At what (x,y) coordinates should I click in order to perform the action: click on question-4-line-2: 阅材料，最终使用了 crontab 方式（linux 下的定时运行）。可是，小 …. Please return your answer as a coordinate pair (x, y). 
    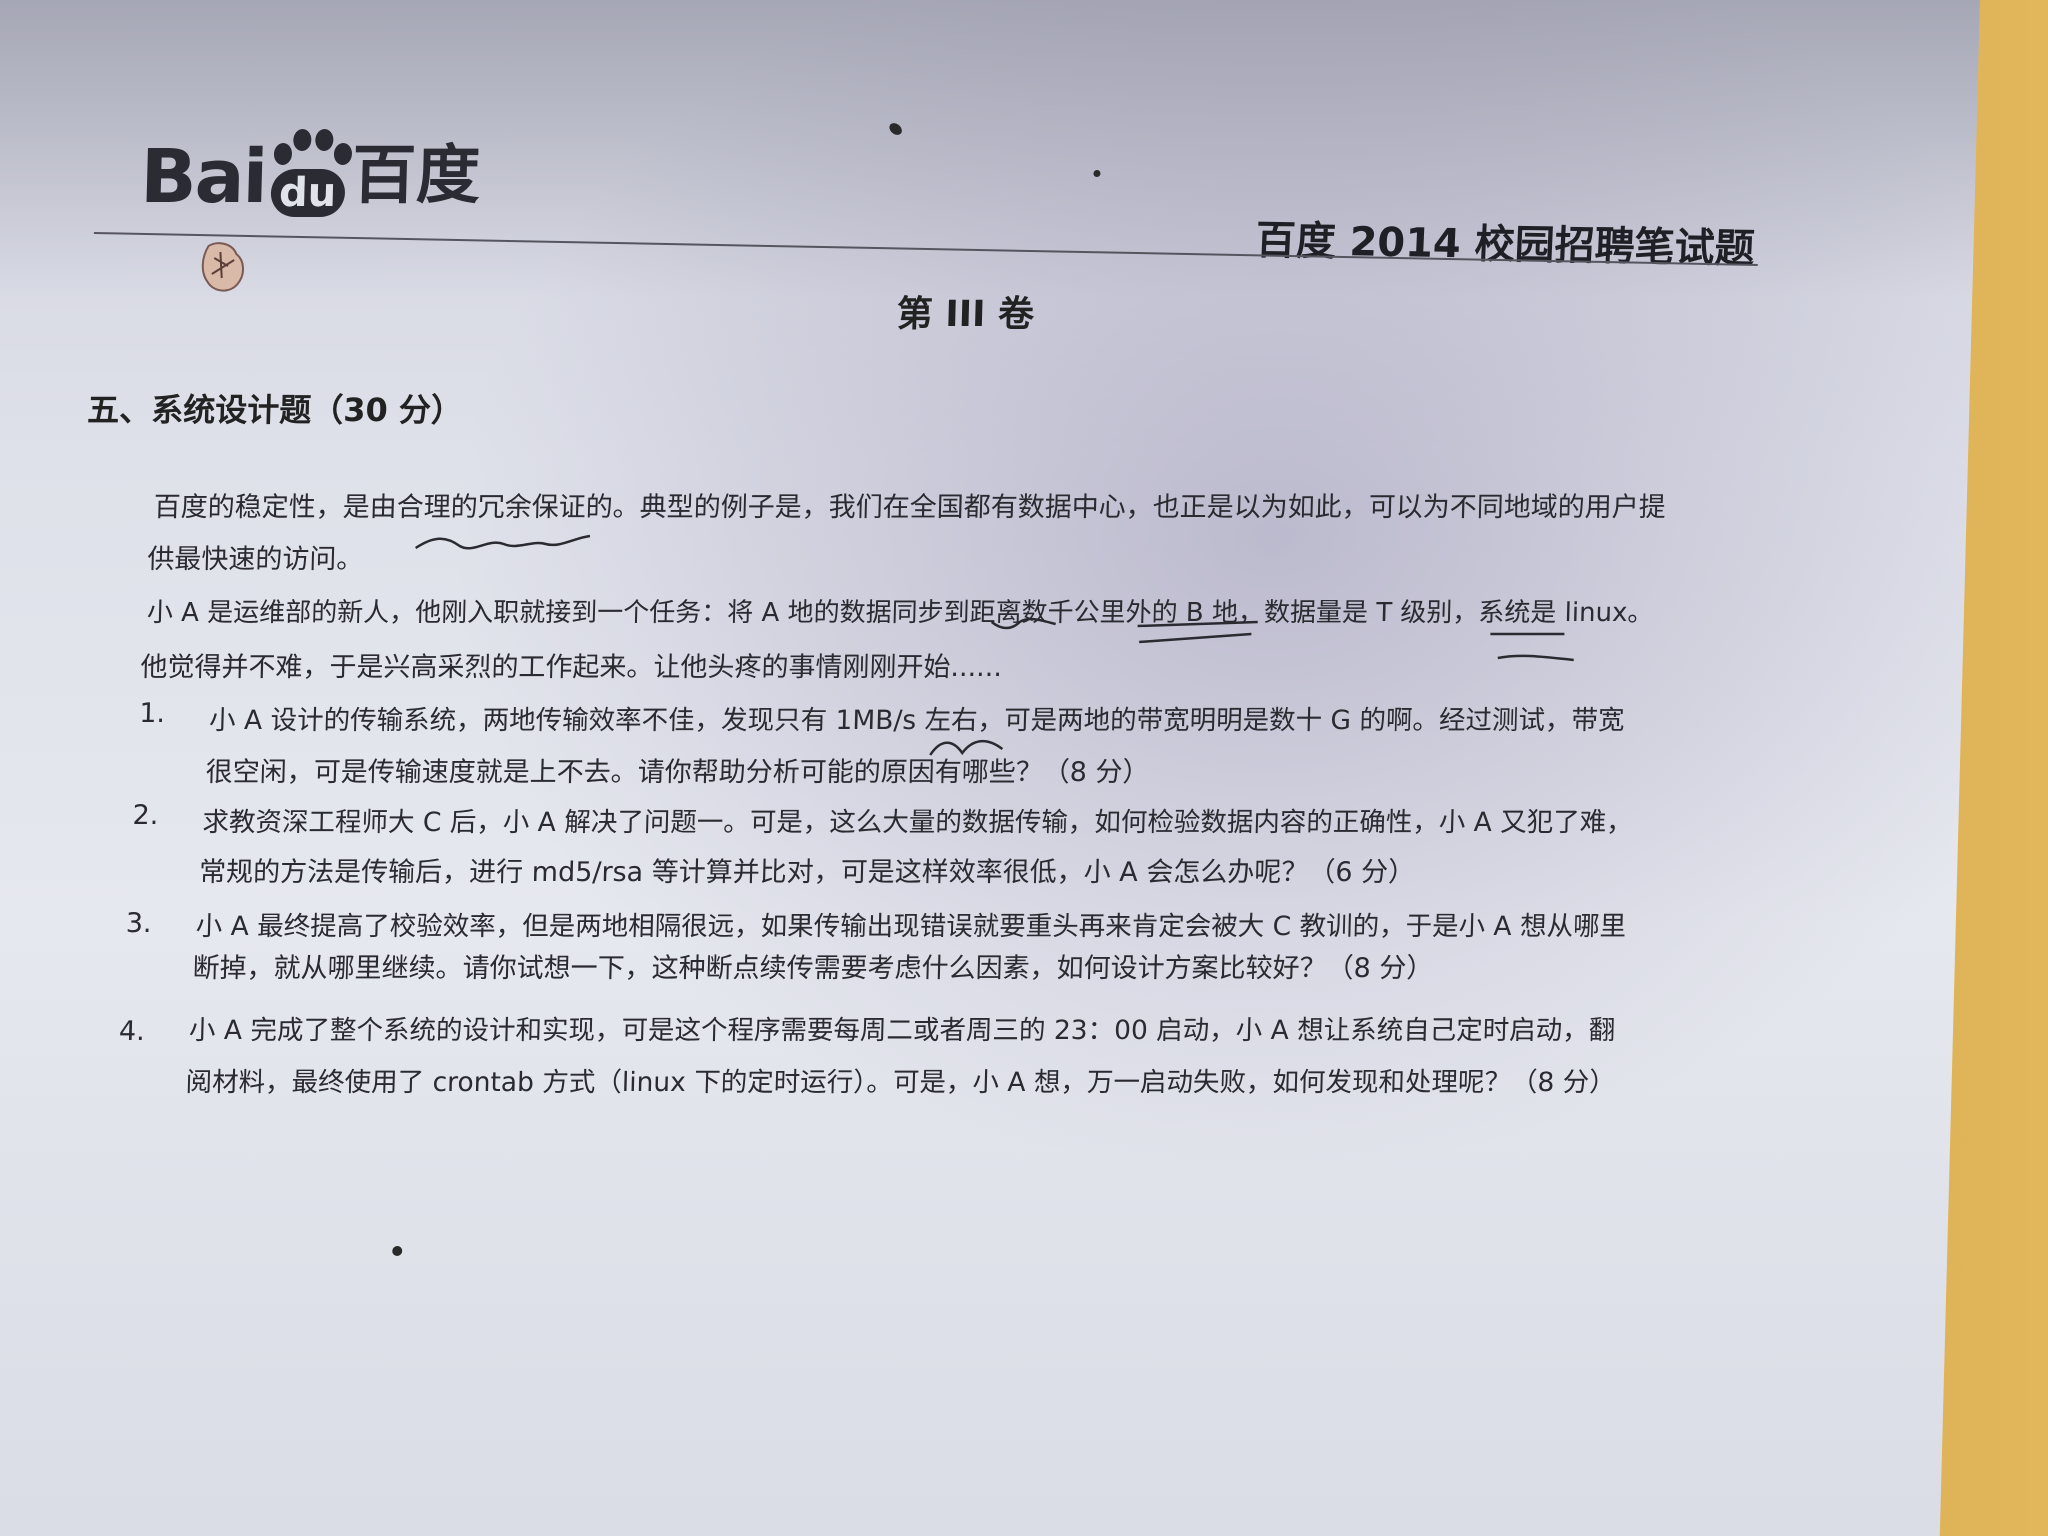
    Looking at the image, I should click on (901, 1082).